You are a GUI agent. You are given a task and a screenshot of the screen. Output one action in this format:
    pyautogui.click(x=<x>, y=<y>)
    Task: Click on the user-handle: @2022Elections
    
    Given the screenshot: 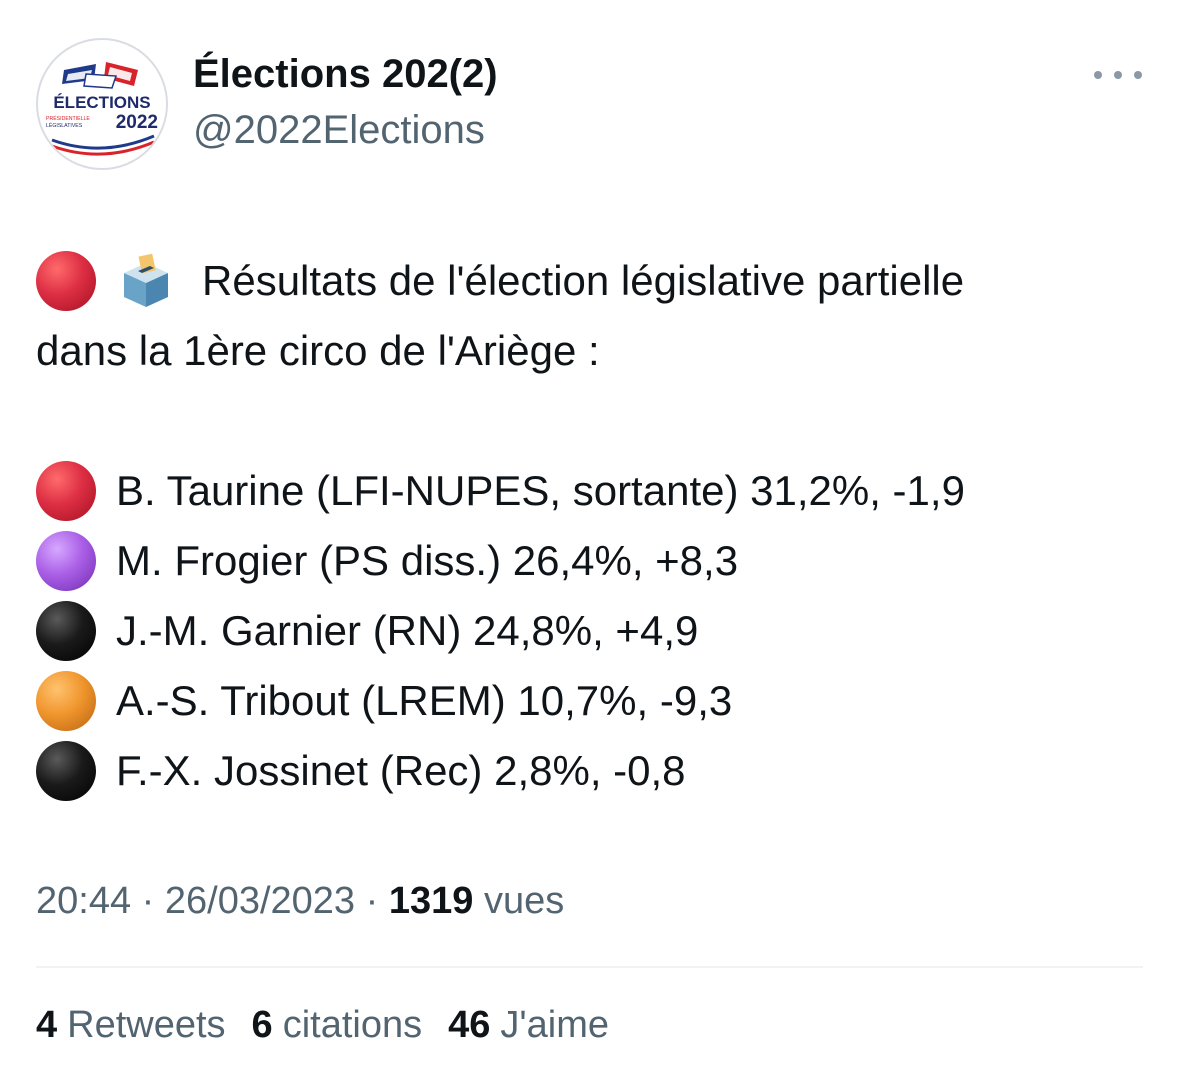 What is the action you would take?
    pyautogui.click(x=339, y=130)
    